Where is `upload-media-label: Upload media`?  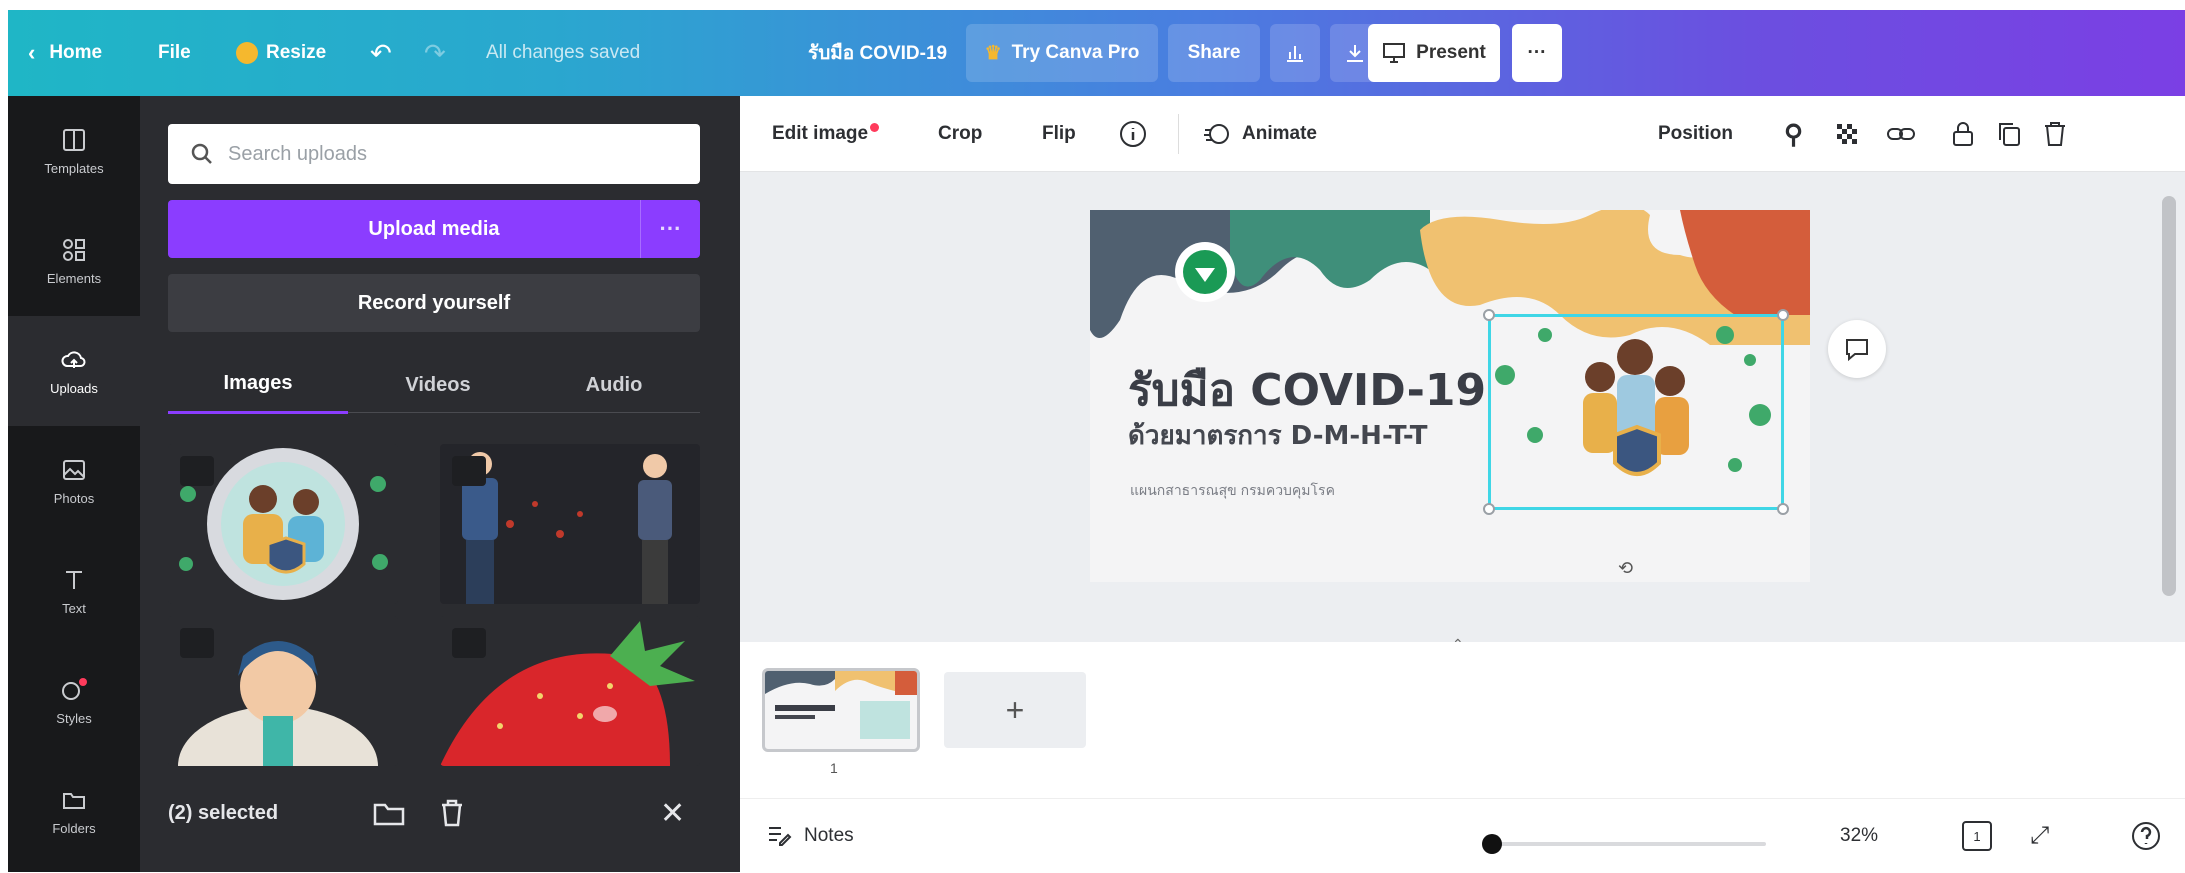 upload-media-label: Upload media is located at coordinates (434, 228).